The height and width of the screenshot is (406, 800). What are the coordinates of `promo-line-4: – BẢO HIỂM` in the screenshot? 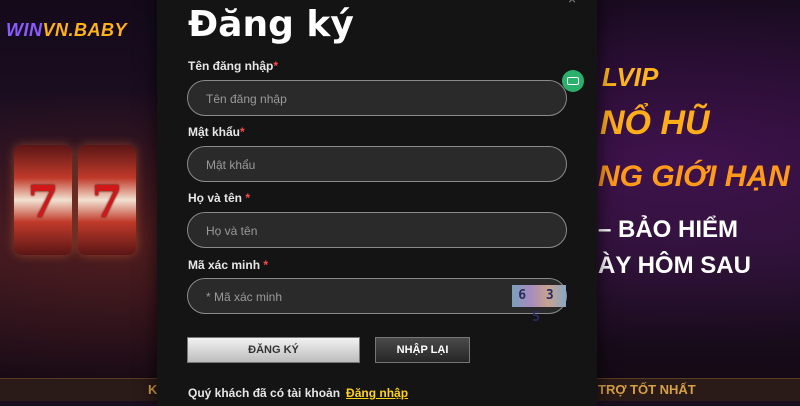 It's located at (668, 229).